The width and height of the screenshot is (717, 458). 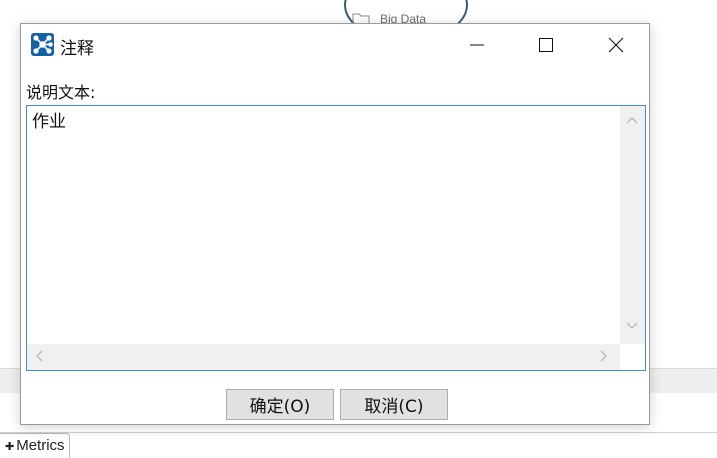 I want to click on background-tab-metrics: ✚ Metrics, so click(x=35, y=445).